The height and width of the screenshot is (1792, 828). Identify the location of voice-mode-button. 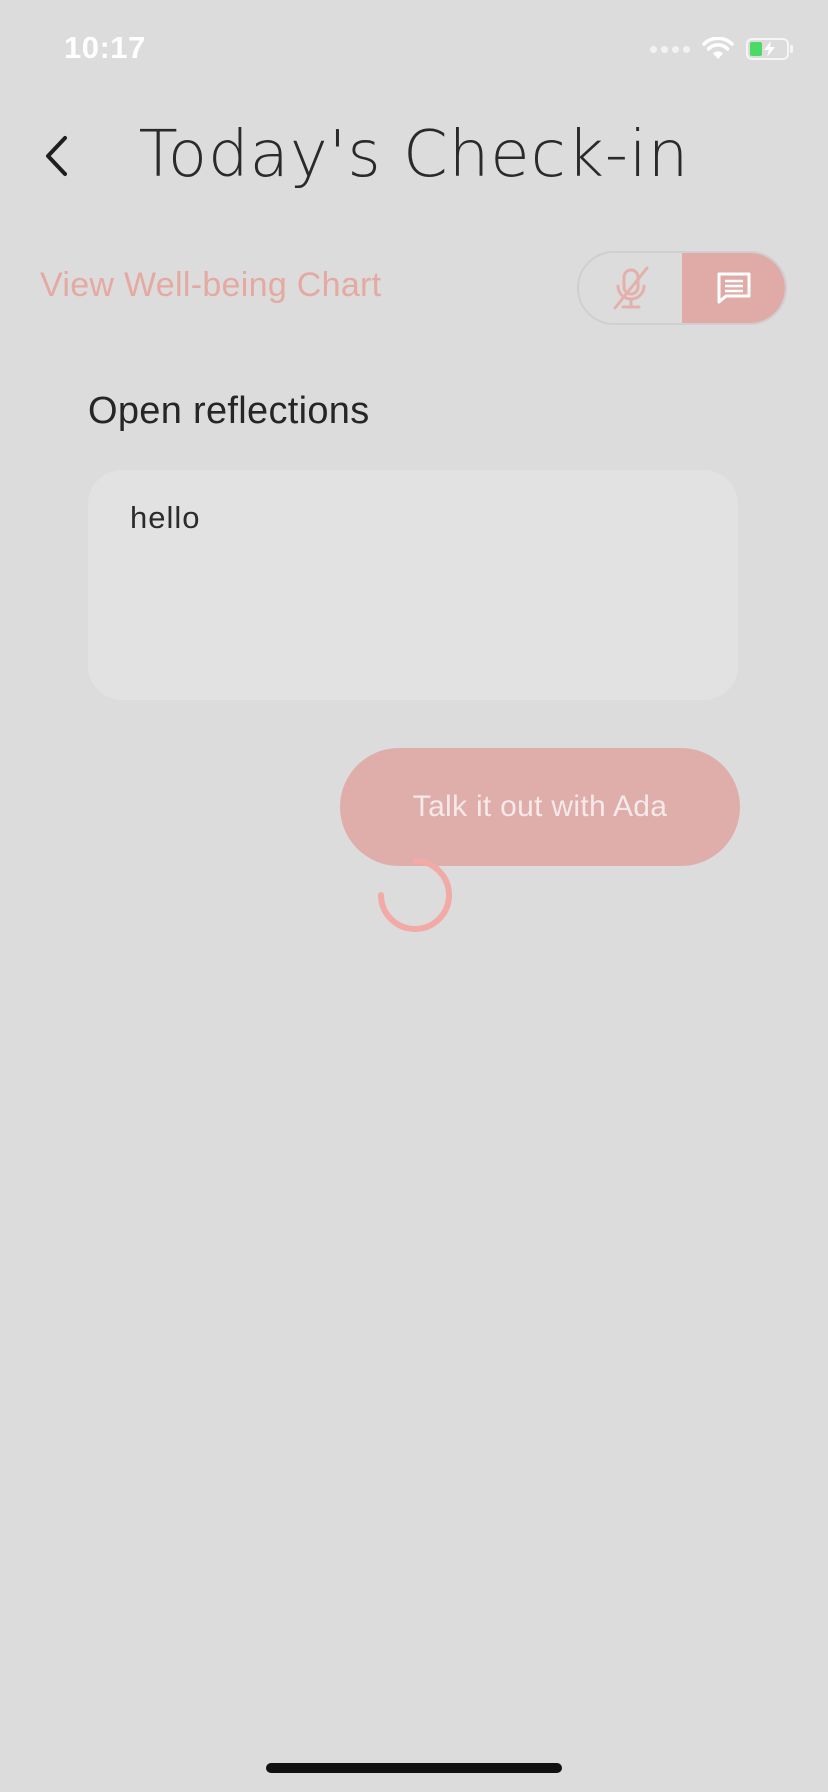
(630, 288).